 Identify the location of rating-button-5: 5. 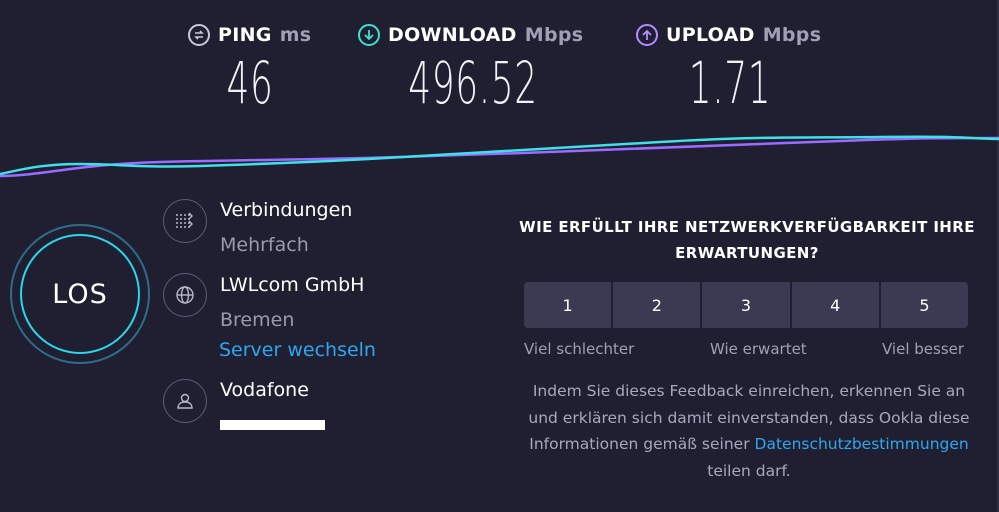
(924, 305).